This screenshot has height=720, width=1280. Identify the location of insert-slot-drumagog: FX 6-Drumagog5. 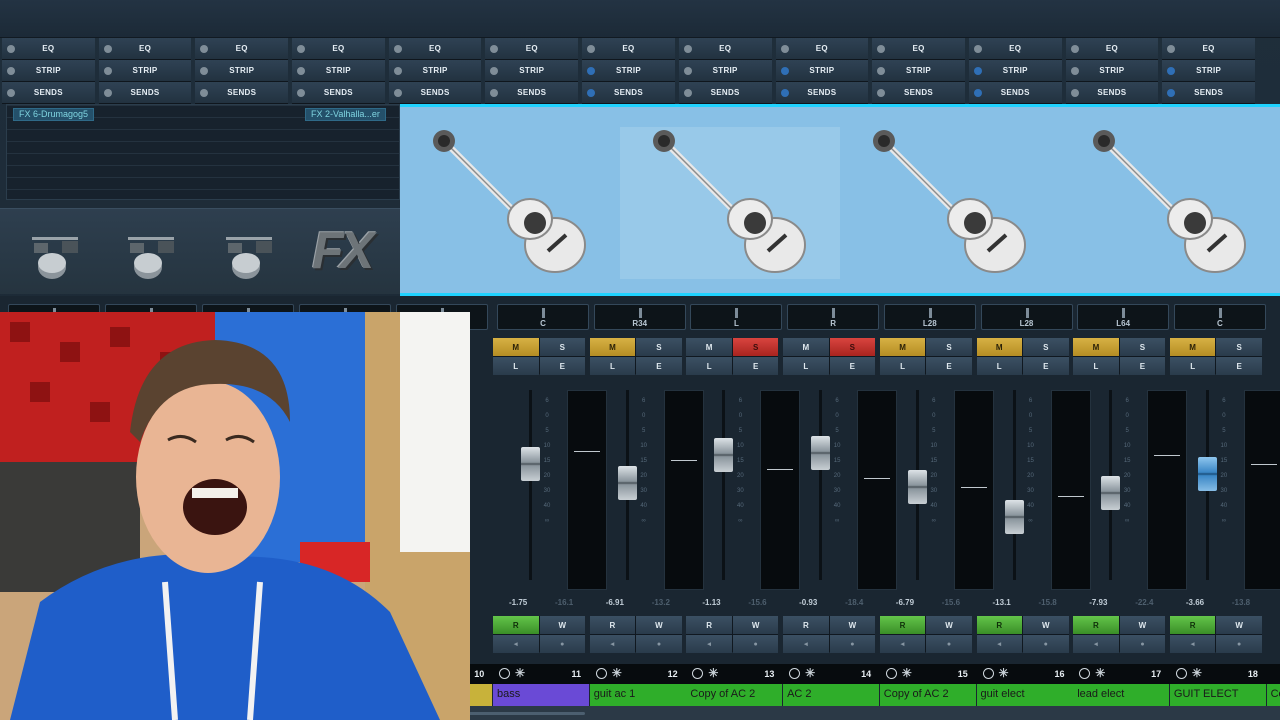
(54, 114).